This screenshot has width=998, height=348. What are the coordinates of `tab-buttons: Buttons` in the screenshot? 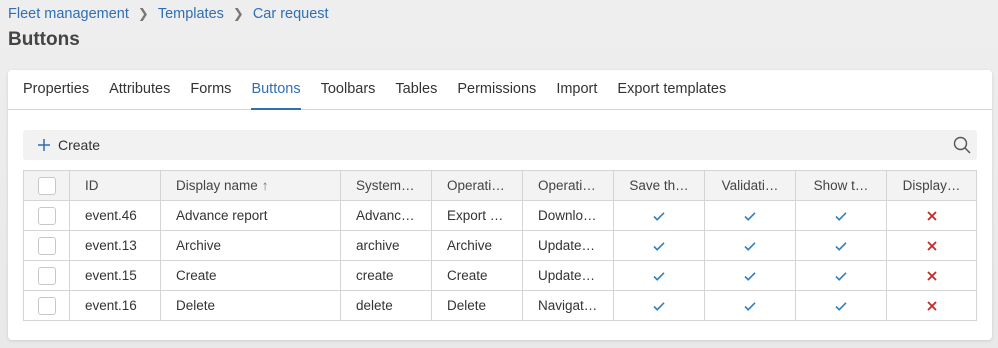 It's located at (276, 90).